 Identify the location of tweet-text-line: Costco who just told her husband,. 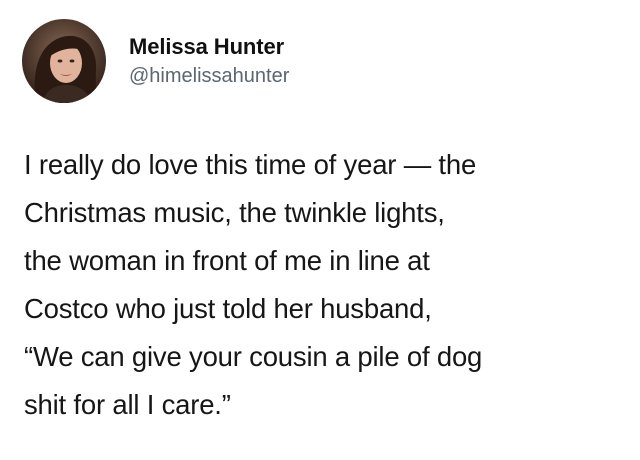
(228, 308).